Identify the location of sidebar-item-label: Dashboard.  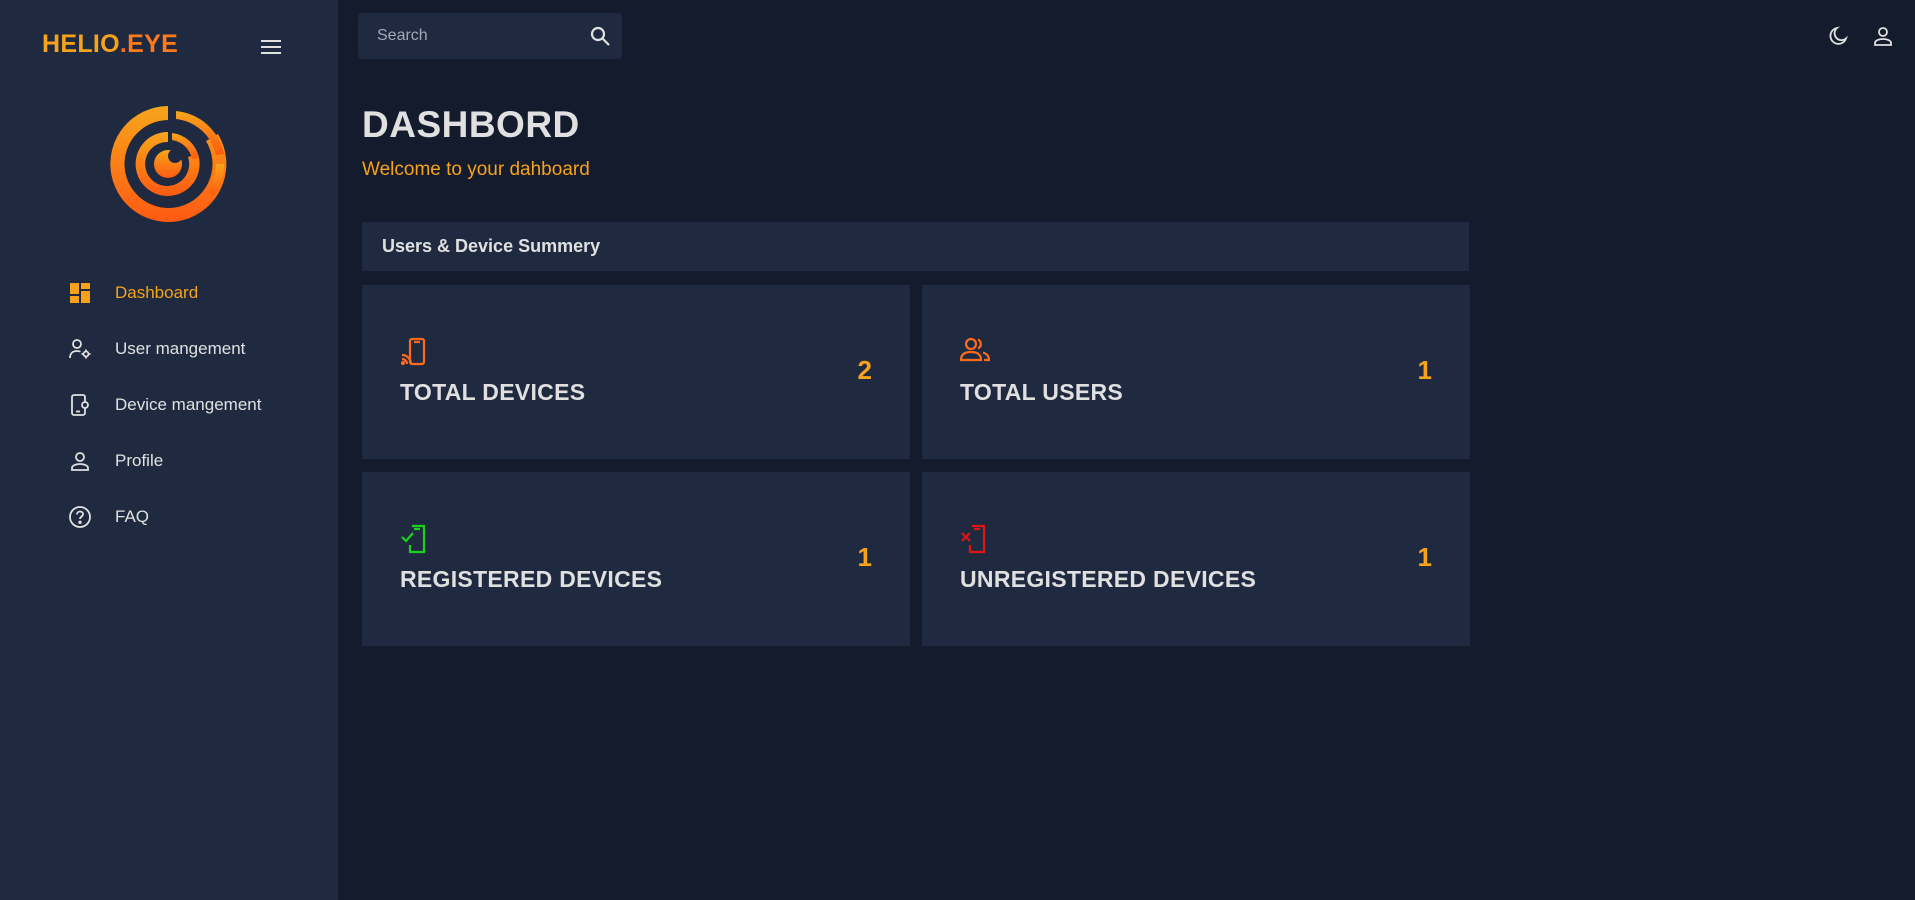
(157, 292).